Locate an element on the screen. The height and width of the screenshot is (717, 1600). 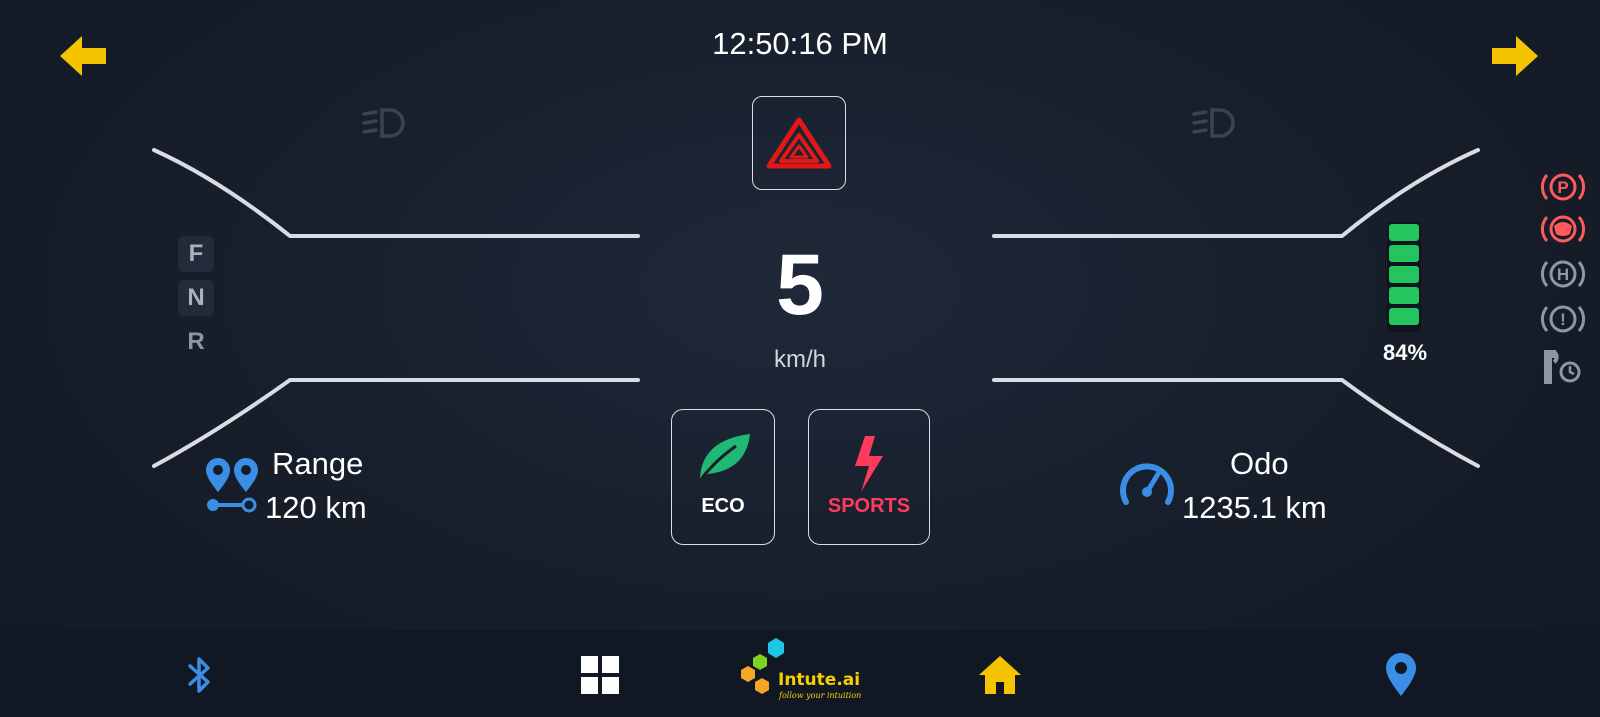
gear-forward: F is located at coordinates (196, 254).